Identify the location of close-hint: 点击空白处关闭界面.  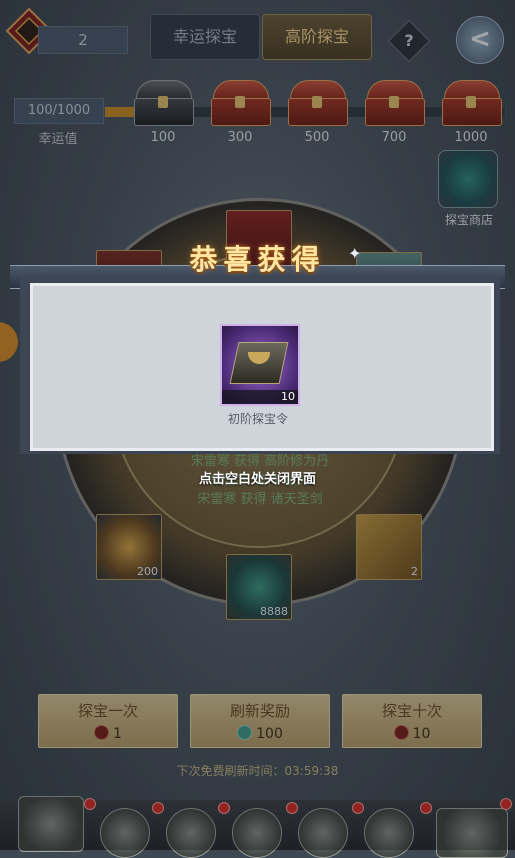
(257, 479).